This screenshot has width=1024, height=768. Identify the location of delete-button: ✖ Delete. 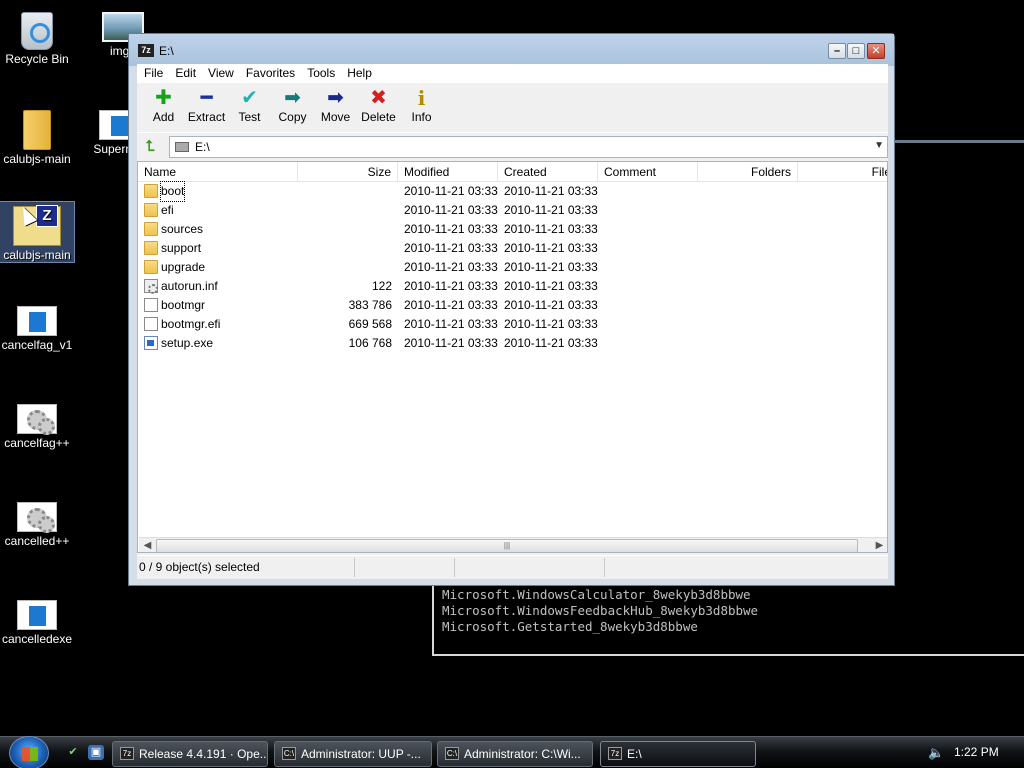
(378, 107).